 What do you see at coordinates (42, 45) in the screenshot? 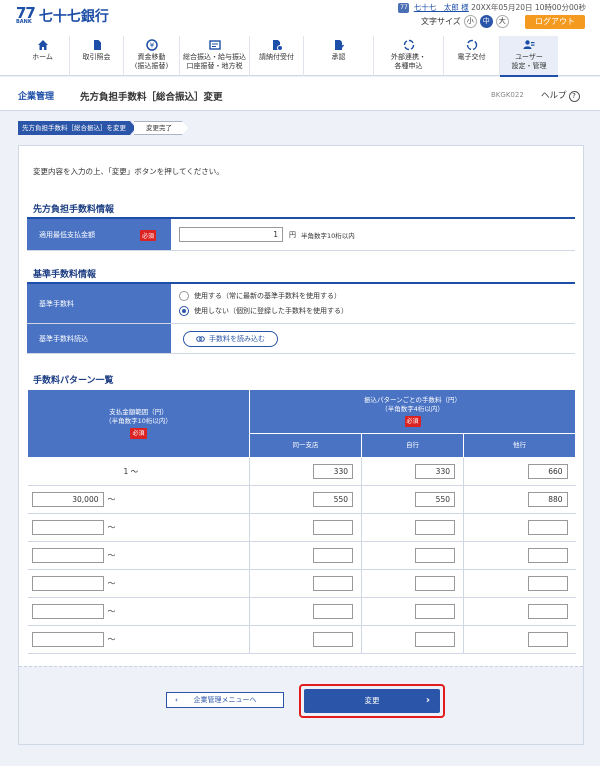
I see `home-icon` at bounding box center [42, 45].